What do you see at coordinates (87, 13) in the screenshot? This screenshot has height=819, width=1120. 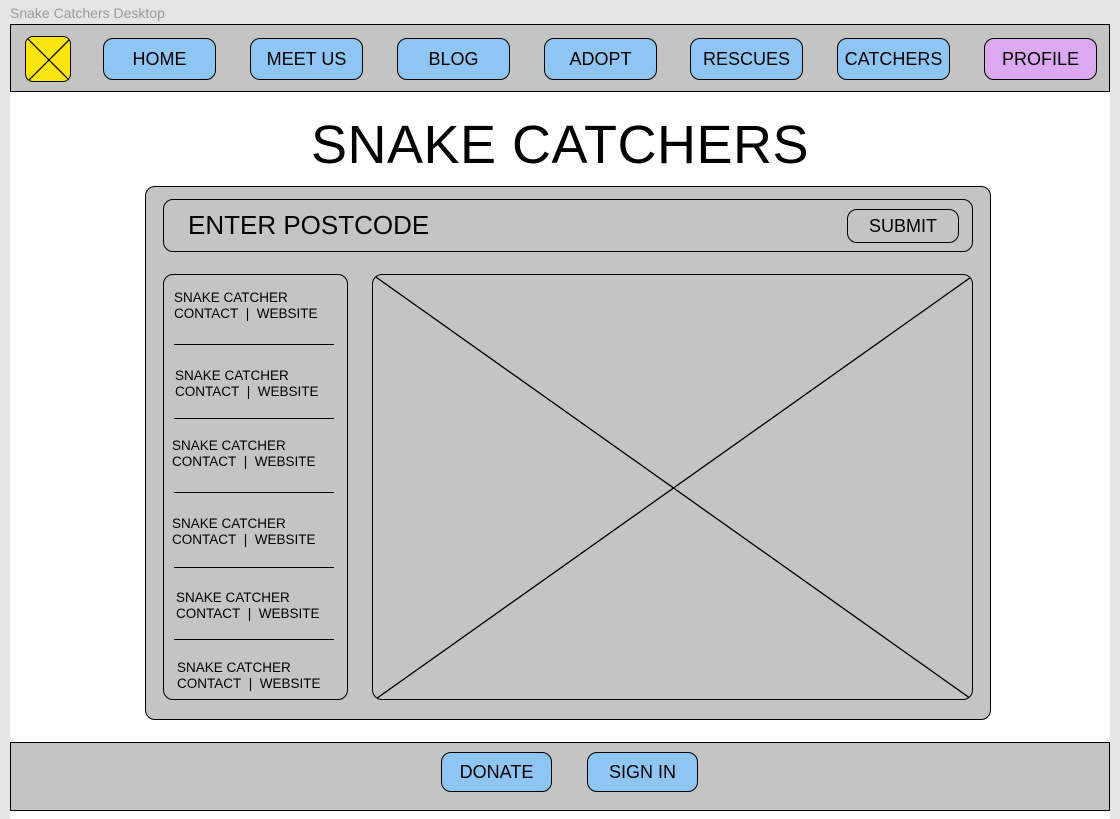 I see `frame-label: Snake Catchers Desktop` at bounding box center [87, 13].